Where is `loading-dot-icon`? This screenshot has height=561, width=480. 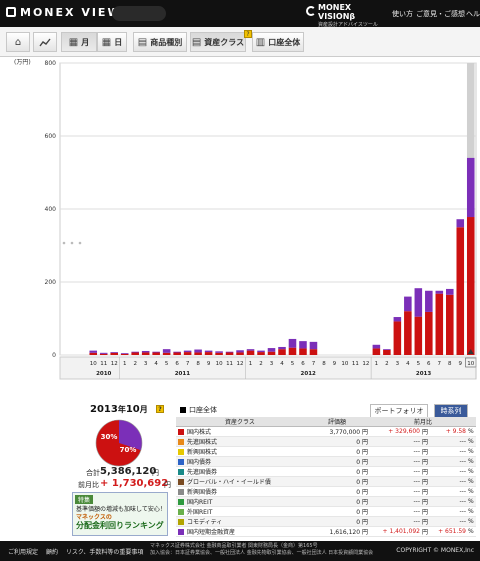
loading-dot-icon is located at coordinates (80, 243).